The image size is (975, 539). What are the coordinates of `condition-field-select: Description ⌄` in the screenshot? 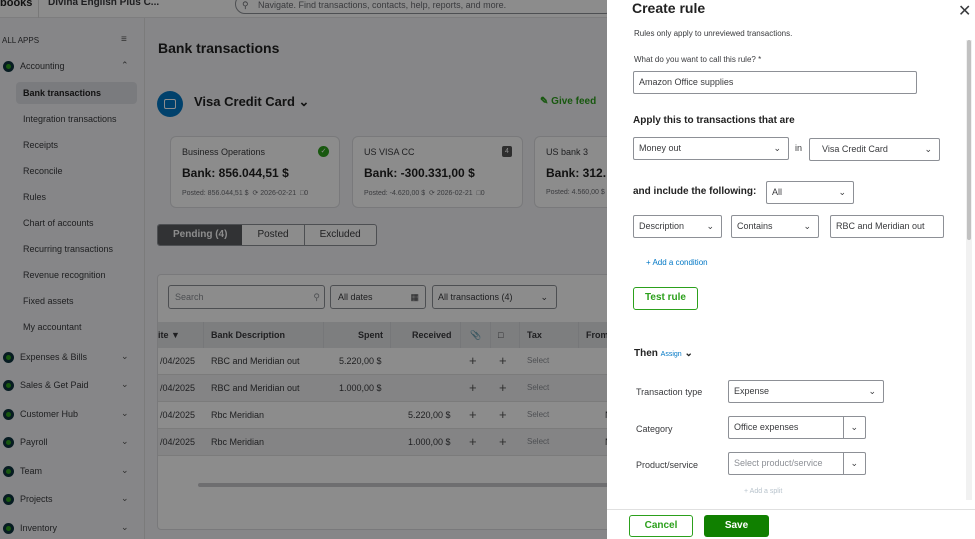 It's located at (677, 226).